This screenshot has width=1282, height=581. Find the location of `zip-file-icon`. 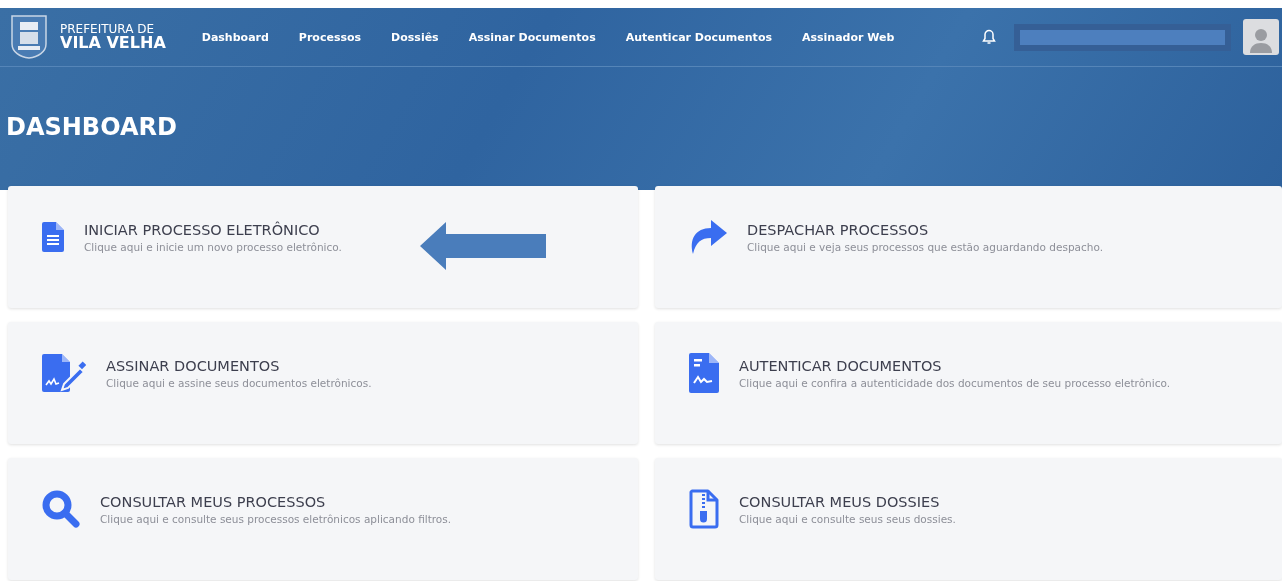

zip-file-icon is located at coordinates (704, 509).